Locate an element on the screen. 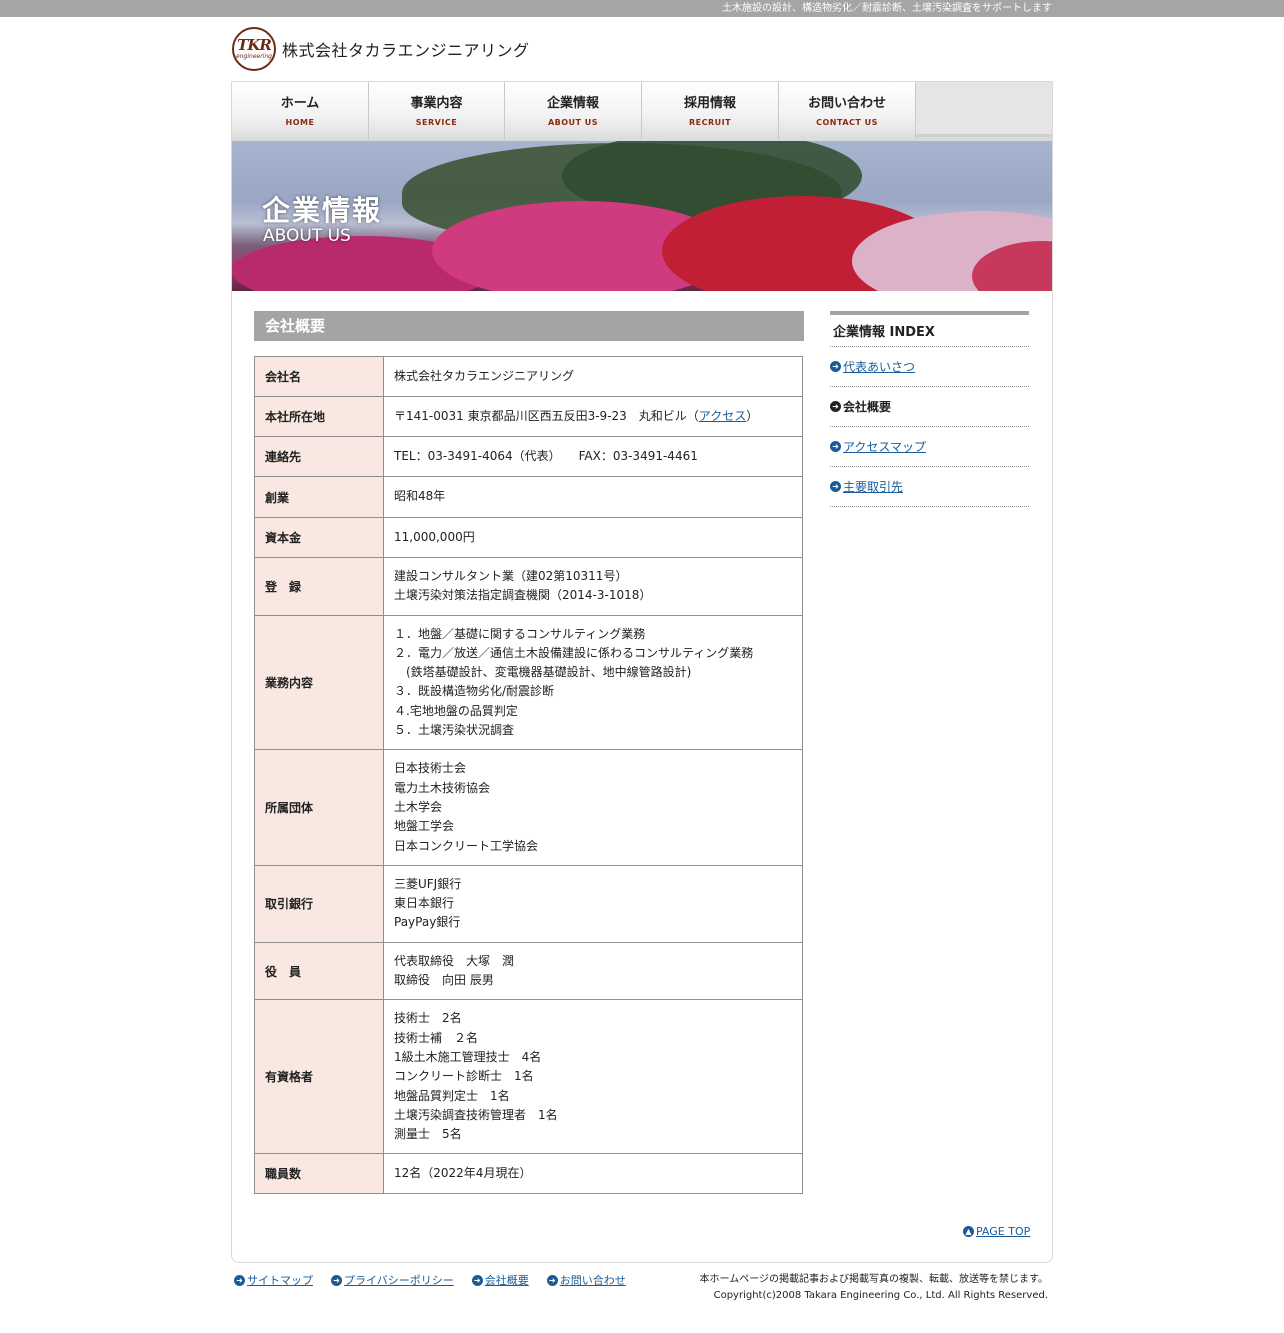 The width and height of the screenshot is (1284, 1333). footer-link-label: お問い合わせ is located at coordinates (593, 1280).